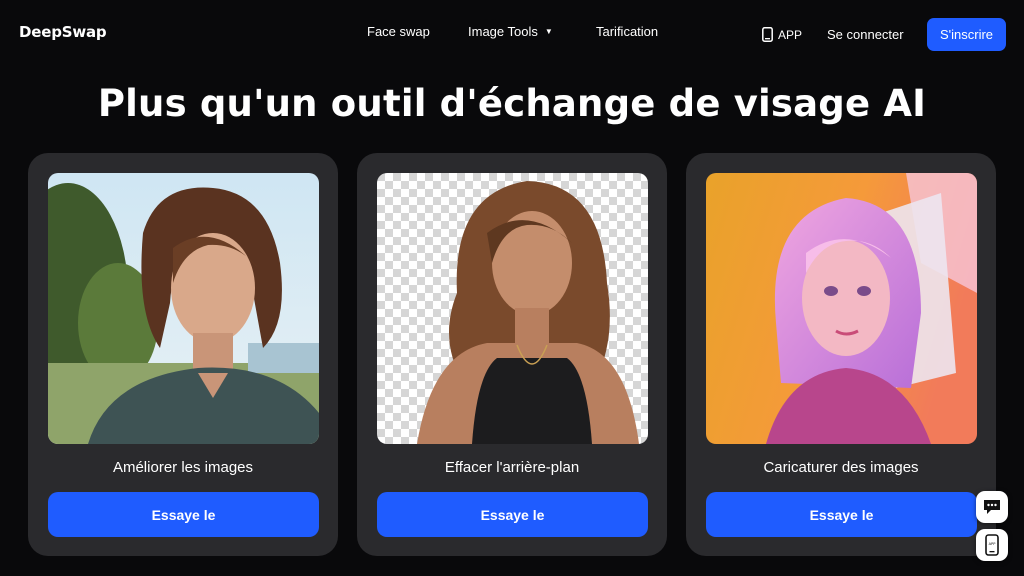 The image size is (1024, 576). I want to click on chat-bubble-icon, so click(992, 507).